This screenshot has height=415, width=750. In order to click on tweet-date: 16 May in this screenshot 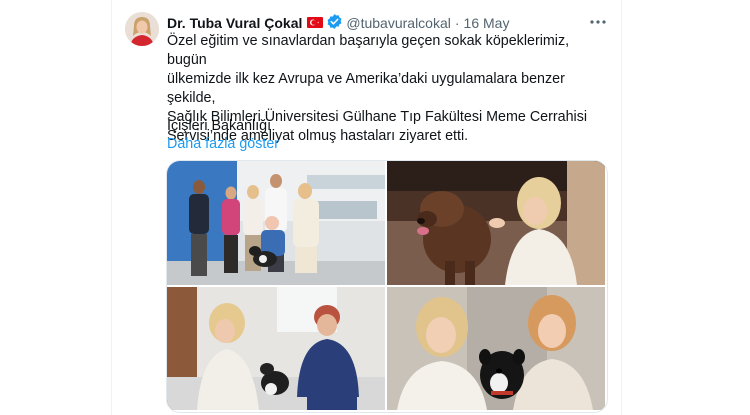, I will do `click(487, 23)`.